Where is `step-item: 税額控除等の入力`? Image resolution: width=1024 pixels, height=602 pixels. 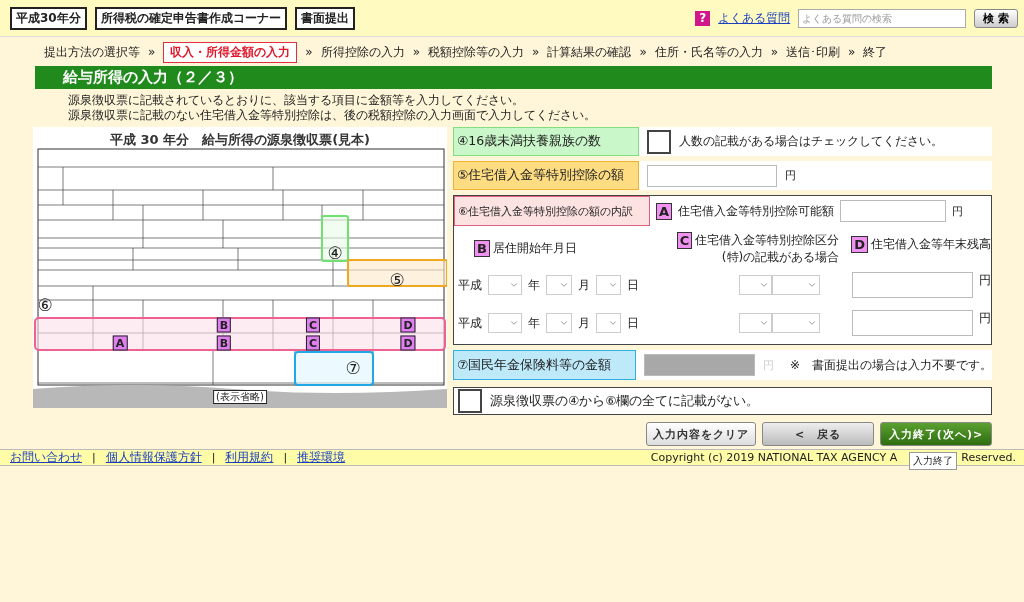 step-item: 税額控除等の入力 is located at coordinates (476, 52).